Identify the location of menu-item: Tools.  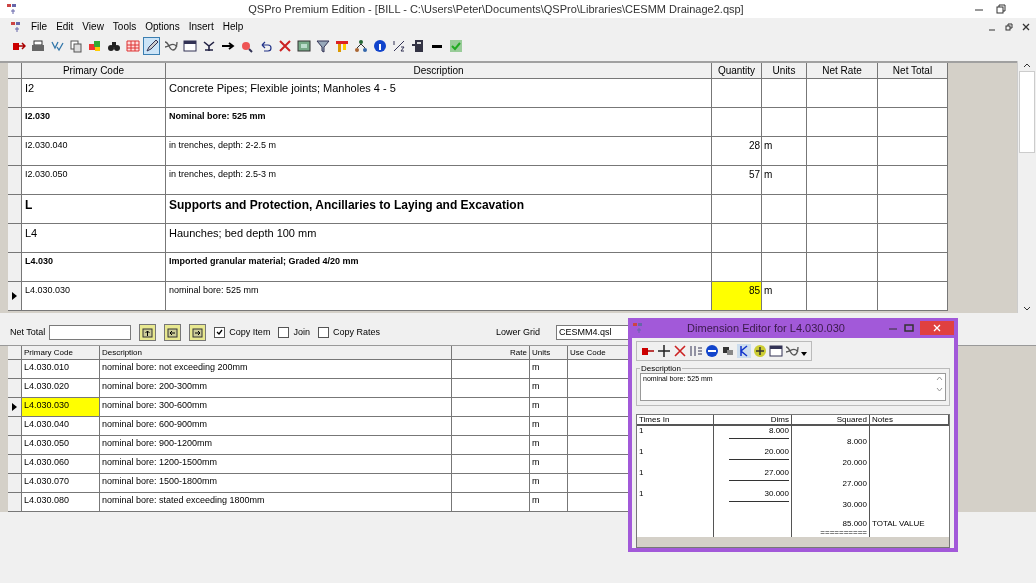
(124, 26).